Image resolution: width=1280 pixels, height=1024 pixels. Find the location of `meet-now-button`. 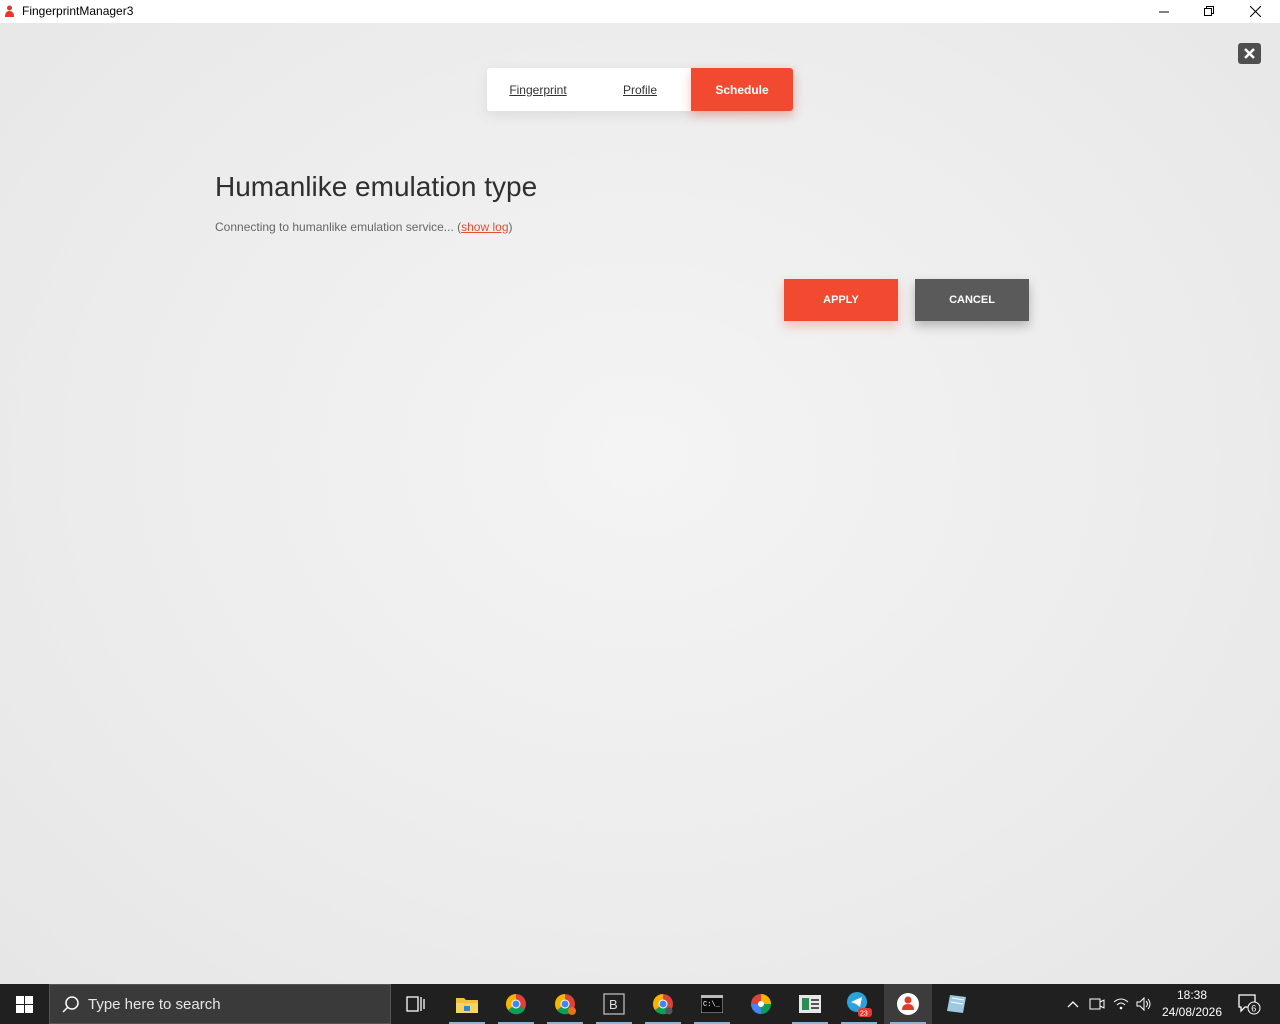

meet-now-button is located at coordinates (1097, 1004).